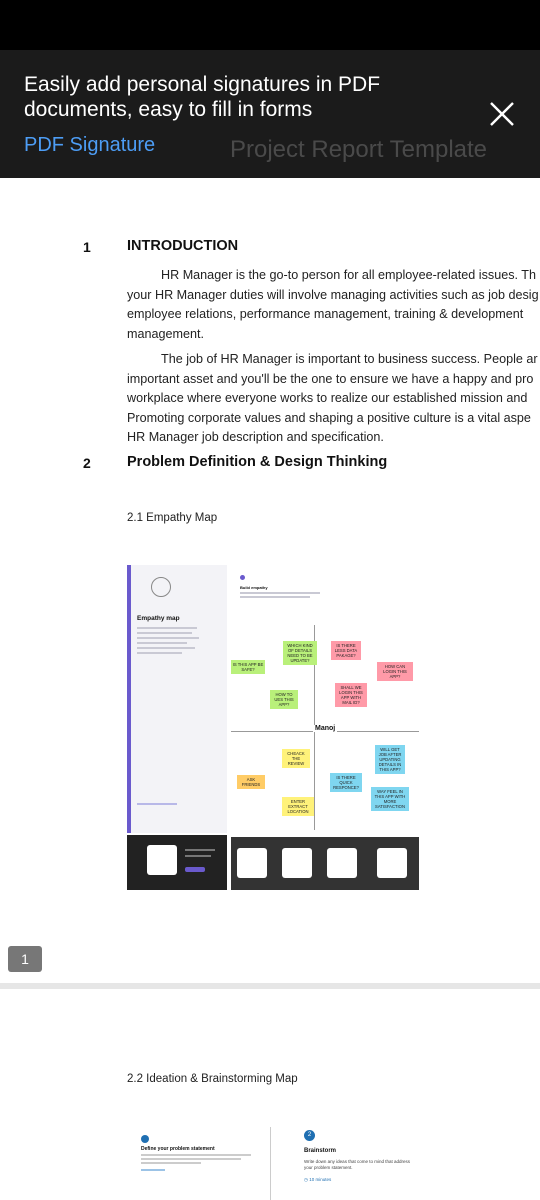  Describe the element at coordinates (89, 145) in the screenshot. I see `pdf-signature-link: PDF Signature` at that location.